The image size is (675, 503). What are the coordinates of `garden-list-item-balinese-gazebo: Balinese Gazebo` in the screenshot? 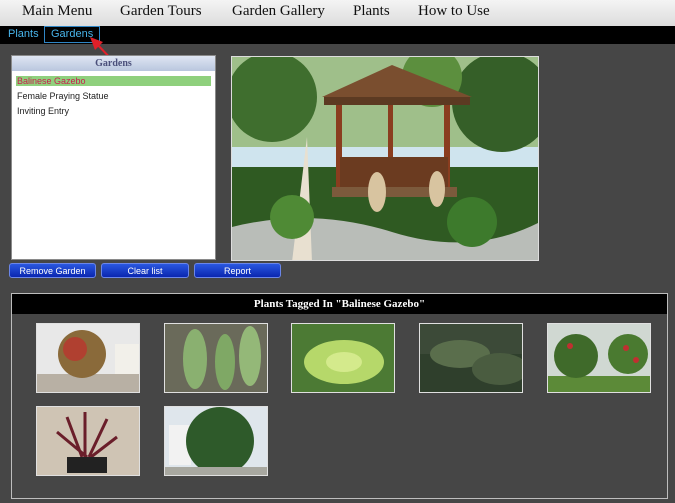 It's located at (113, 81).